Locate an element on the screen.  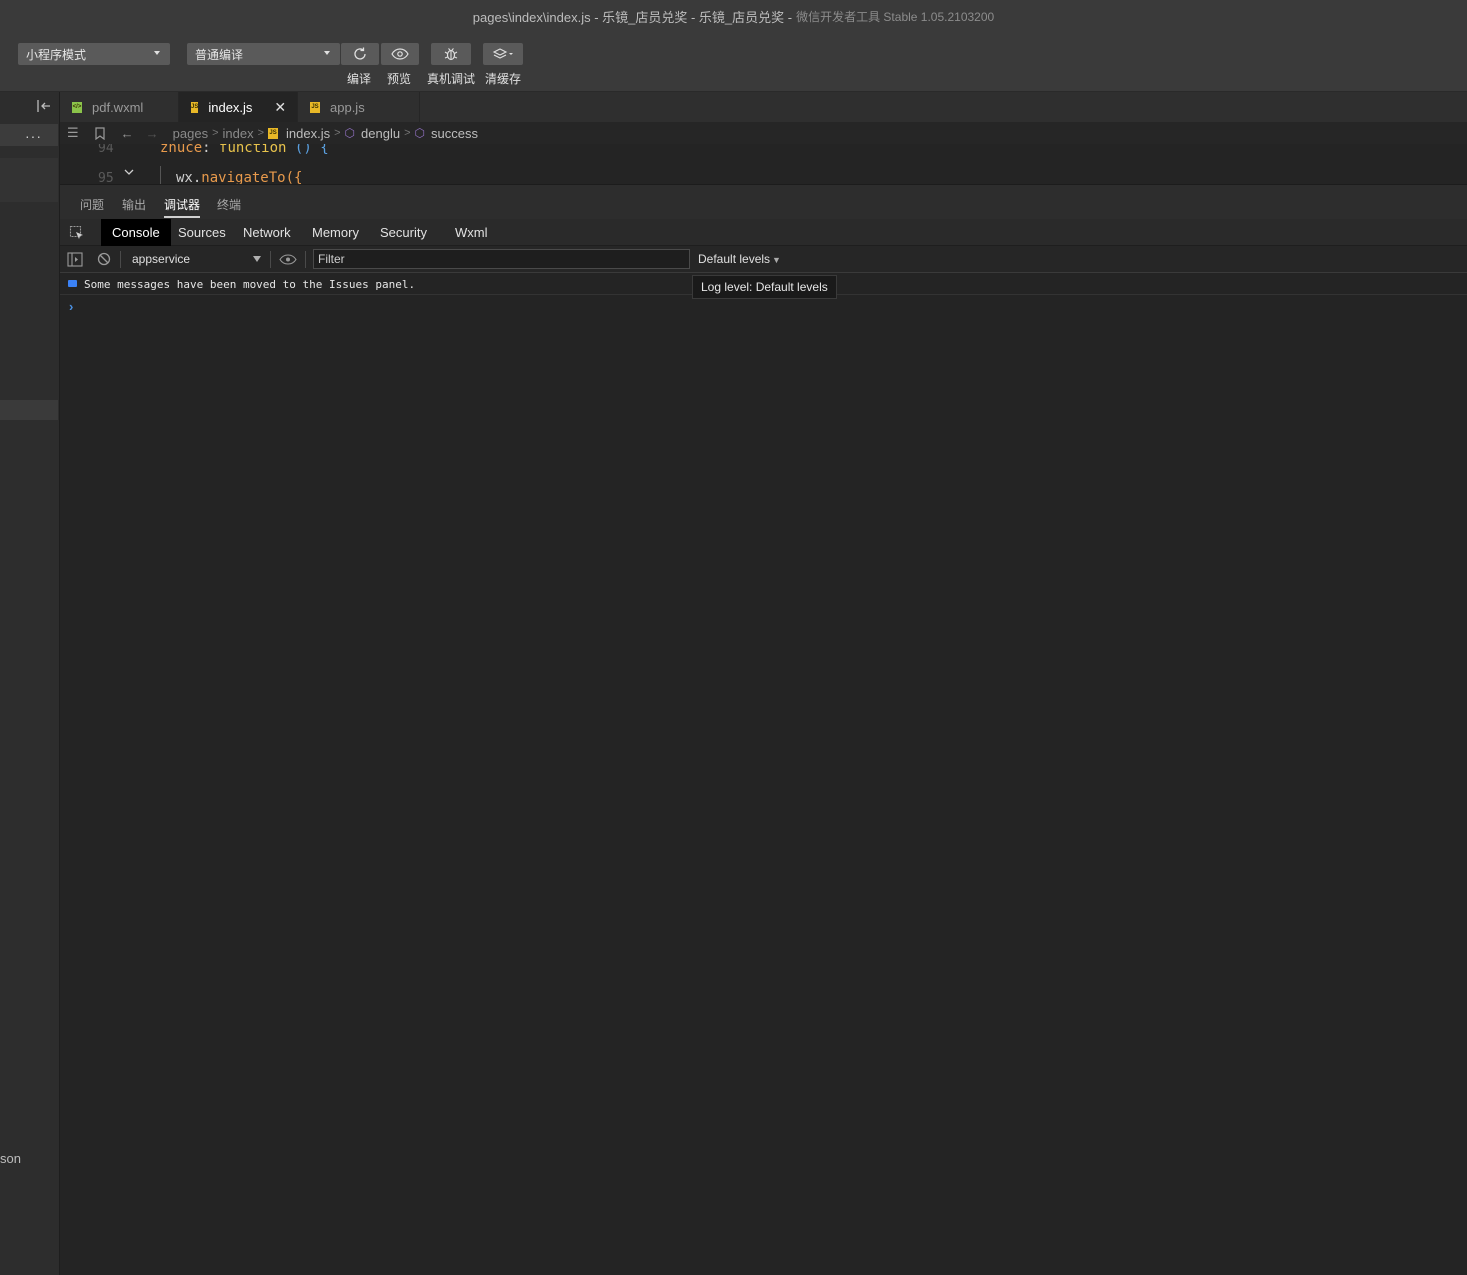
remote-debug-label: 真机调试 is located at coordinates (451, 79).